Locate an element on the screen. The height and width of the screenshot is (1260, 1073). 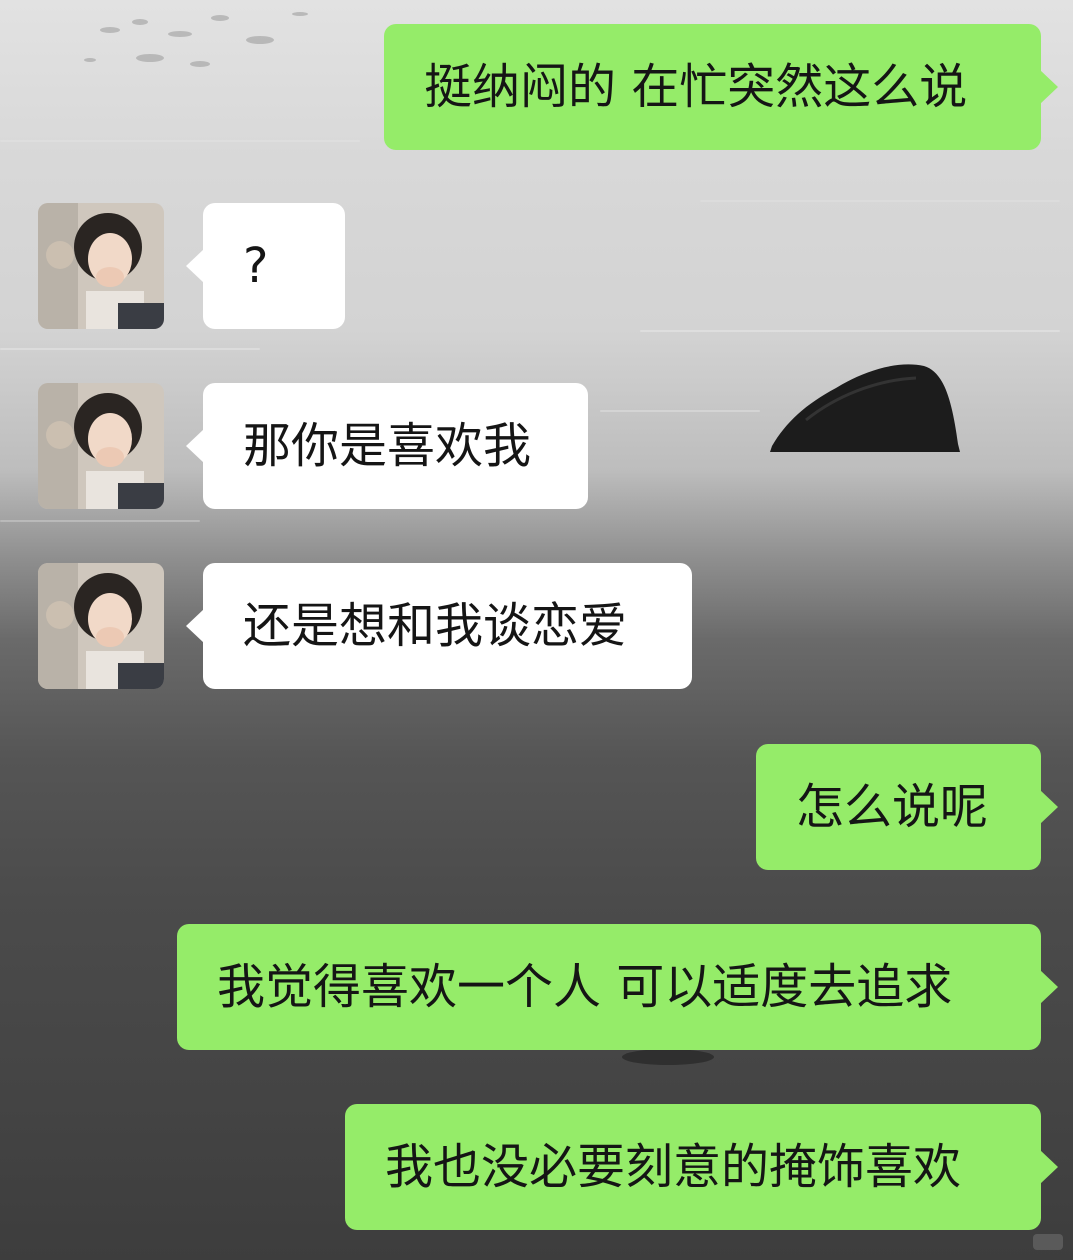
message-bubble-incoming: 还是想和我谈恋爱 is located at coordinates (439, 626).